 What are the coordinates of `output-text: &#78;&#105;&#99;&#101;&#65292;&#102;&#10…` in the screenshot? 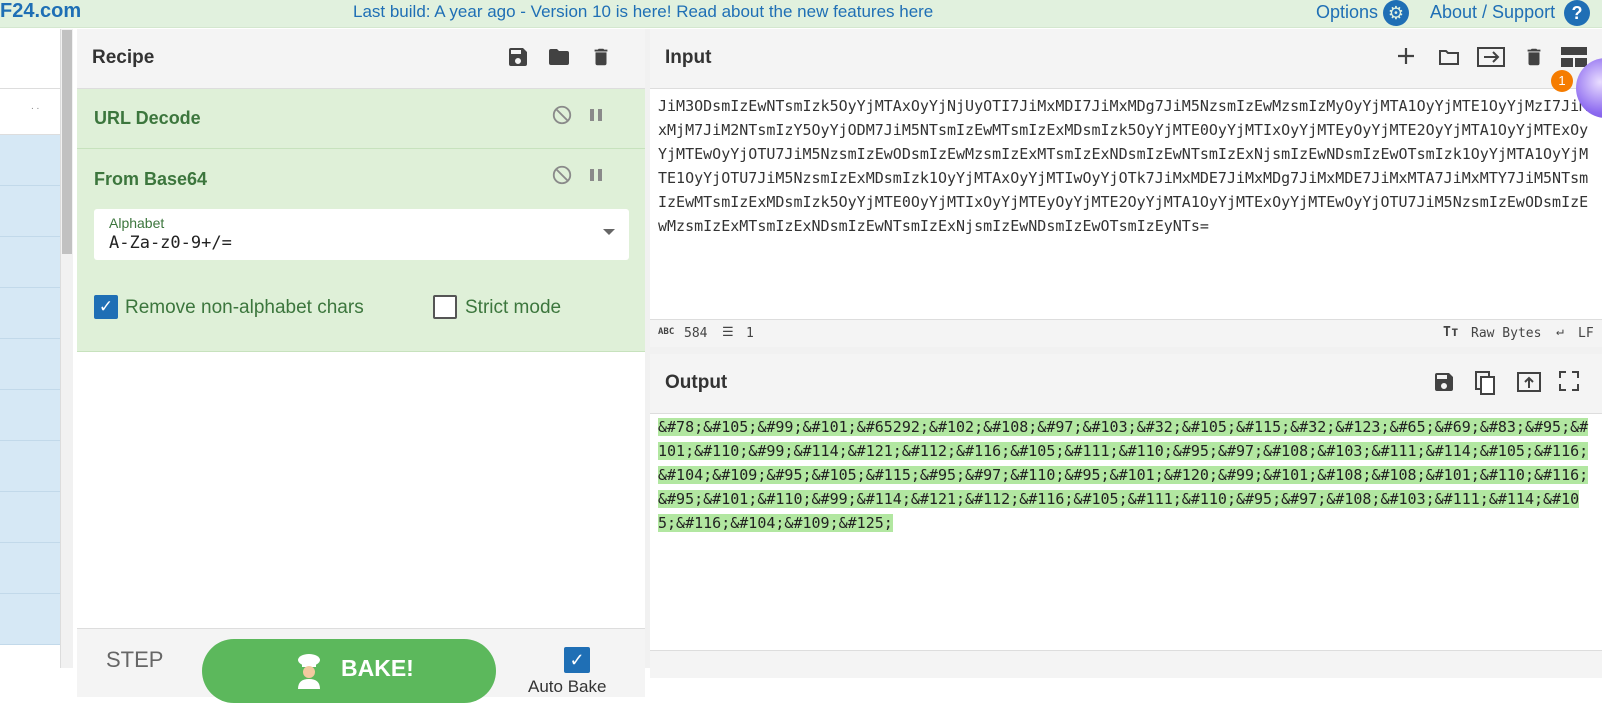 It's located at (1124, 475).